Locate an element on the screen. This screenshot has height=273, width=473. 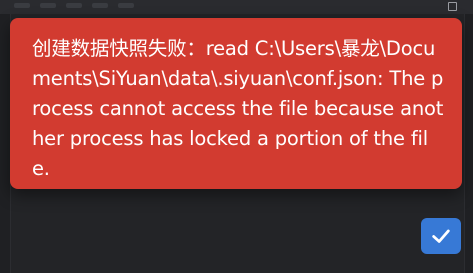
toolbar-placeholders is located at coordinates (74, 5).